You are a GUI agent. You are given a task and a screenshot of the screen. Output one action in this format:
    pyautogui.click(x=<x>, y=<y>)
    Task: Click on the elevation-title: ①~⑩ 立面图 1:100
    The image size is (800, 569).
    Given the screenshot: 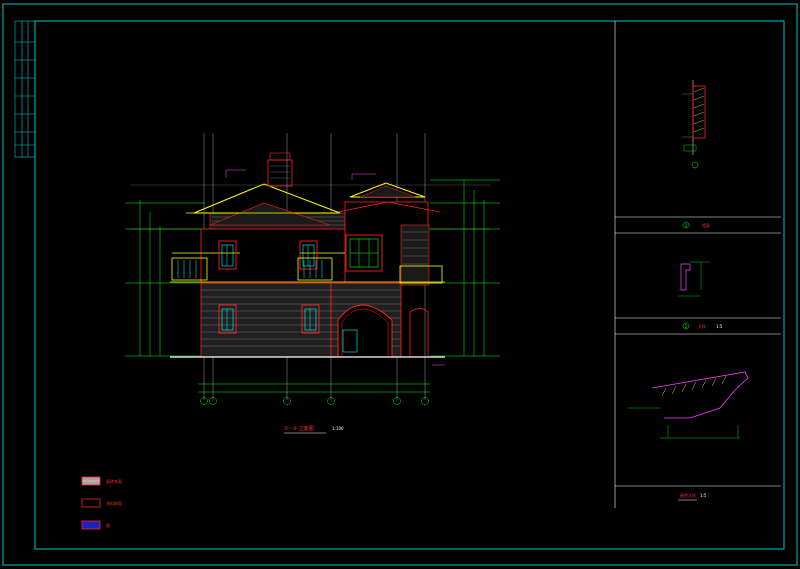 What is the action you would take?
    pyautogui.click(x=314, y=429)
    